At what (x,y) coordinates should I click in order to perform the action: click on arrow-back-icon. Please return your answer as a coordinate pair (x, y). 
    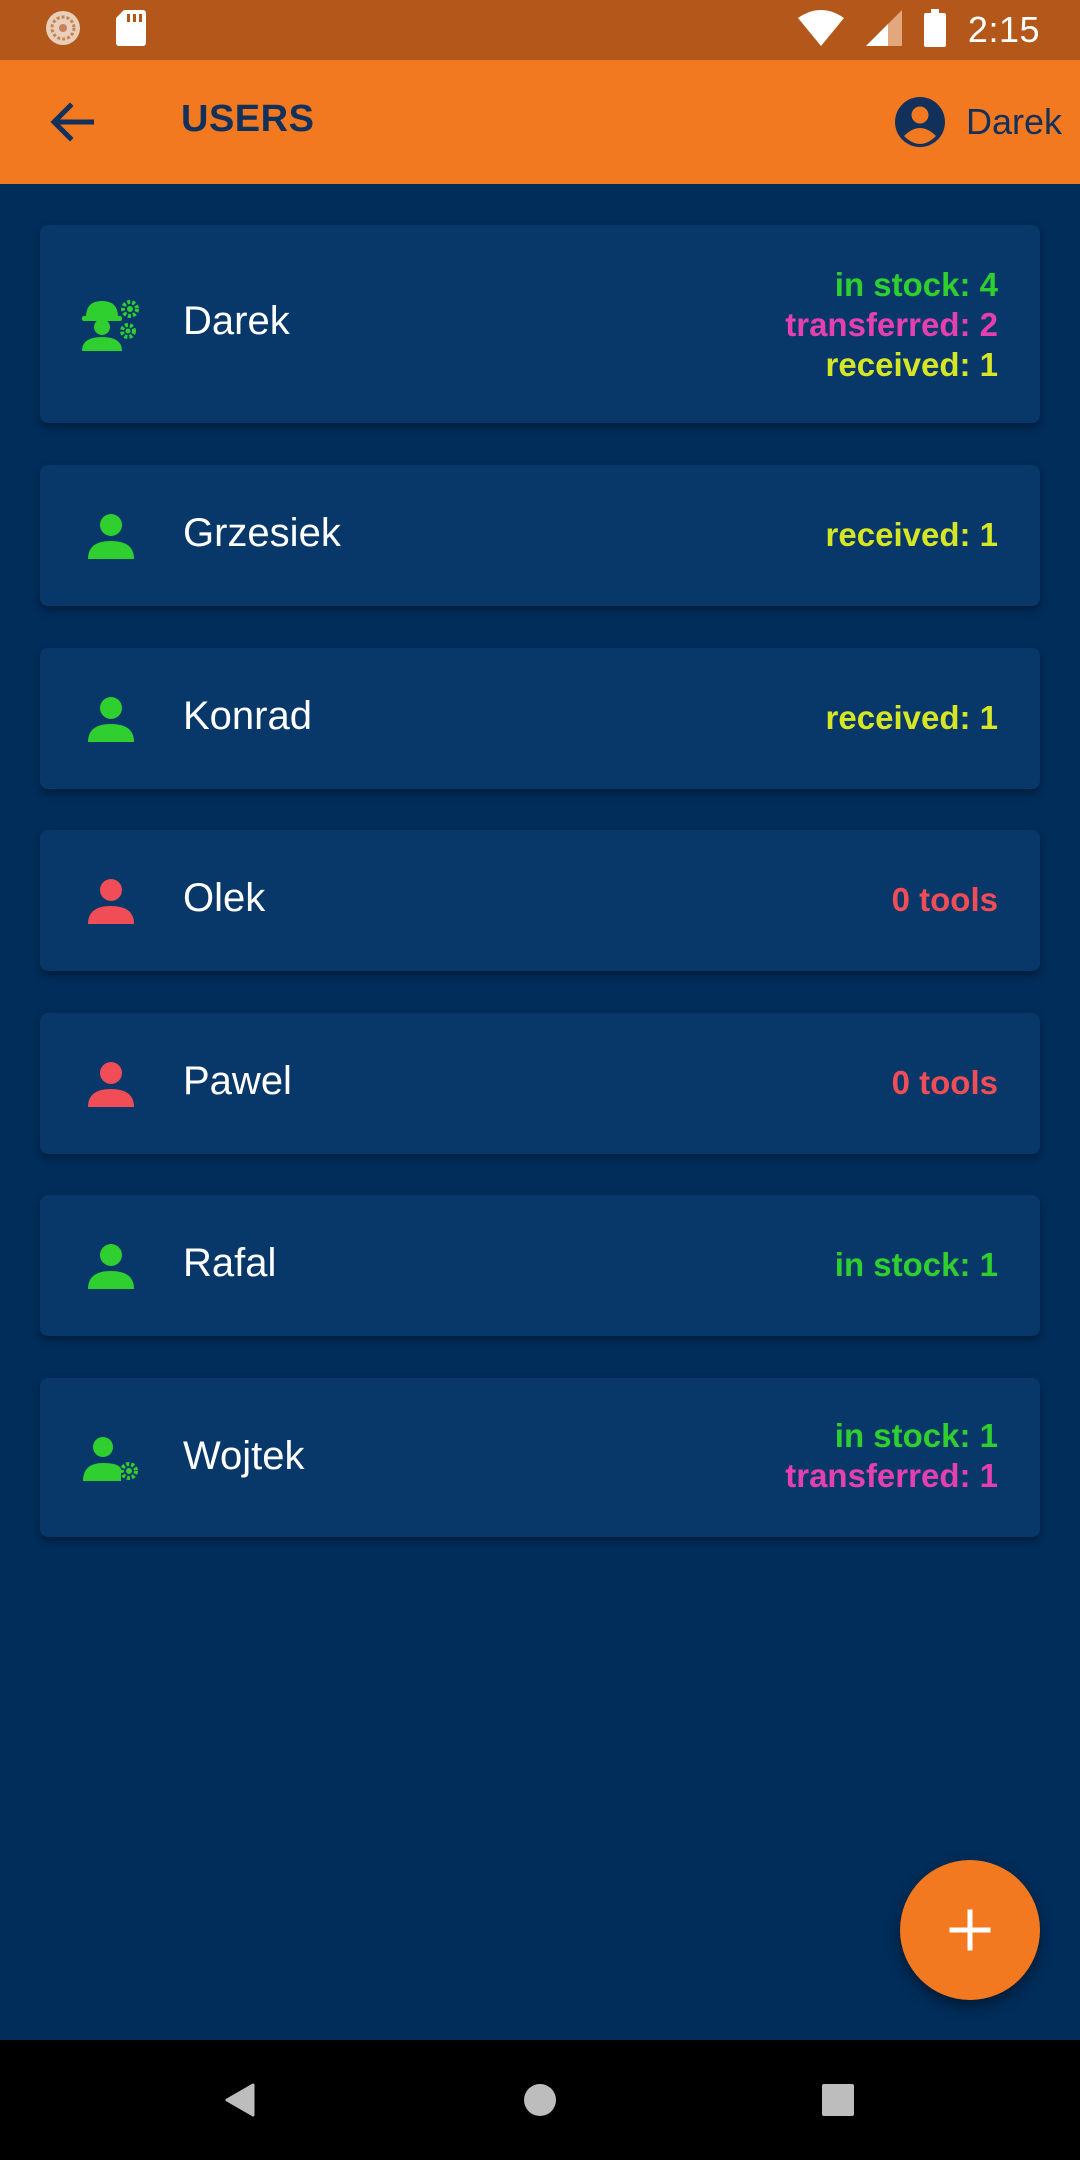
    Looking at the image, I should click on (72, 122).